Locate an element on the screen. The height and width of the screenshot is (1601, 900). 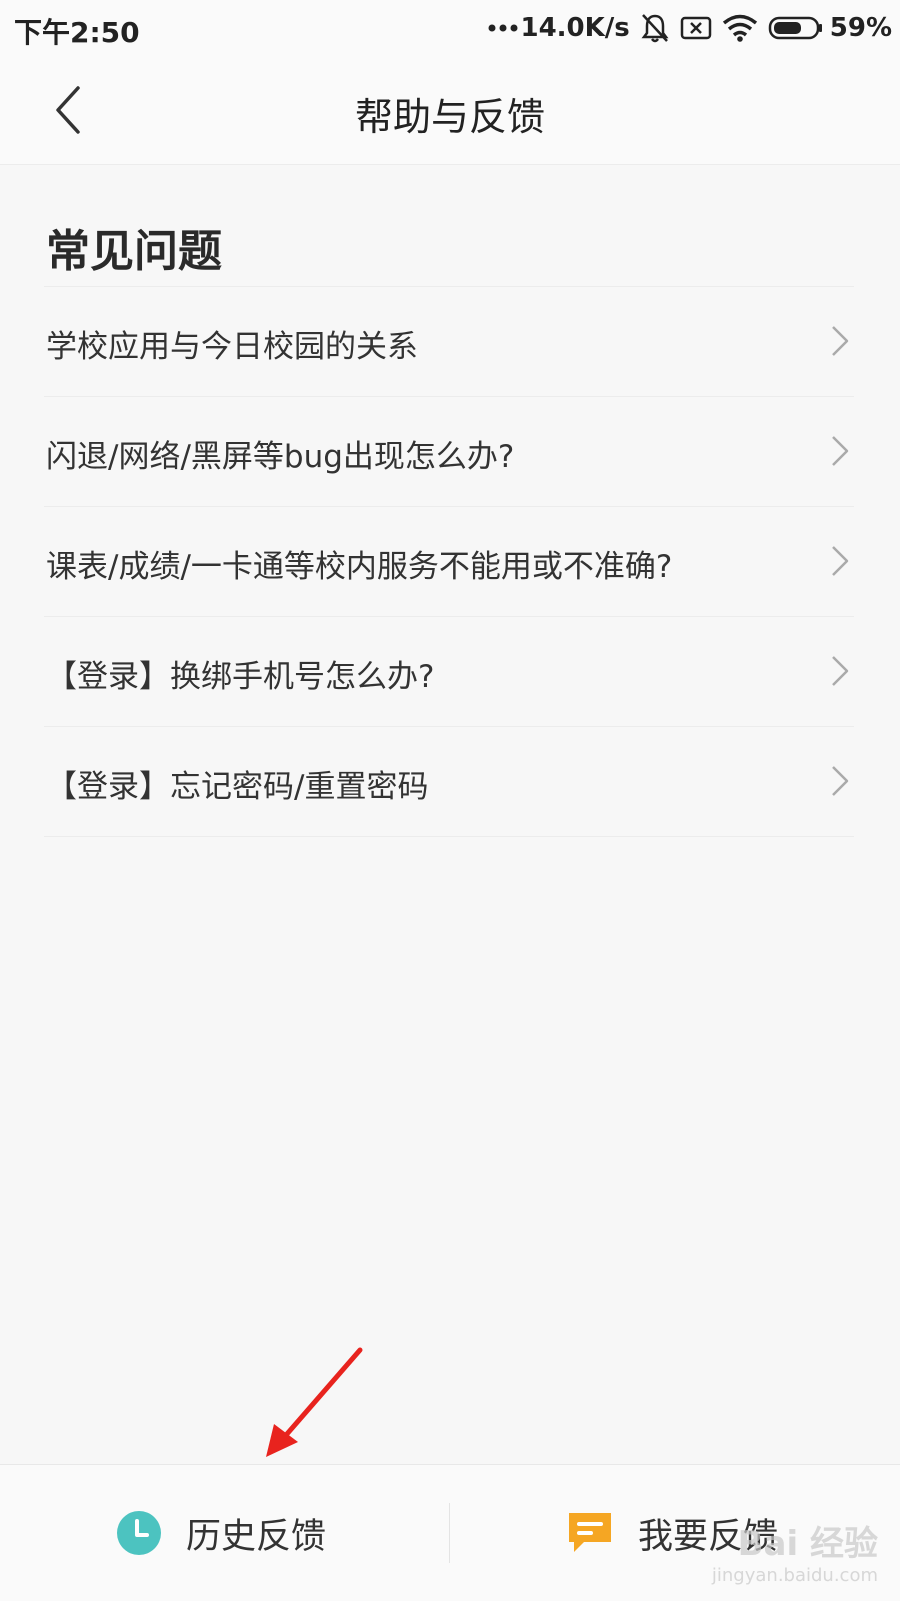
faq-item: 【登录】忘记密码/重置密码 is located at coordinates (449, 782).